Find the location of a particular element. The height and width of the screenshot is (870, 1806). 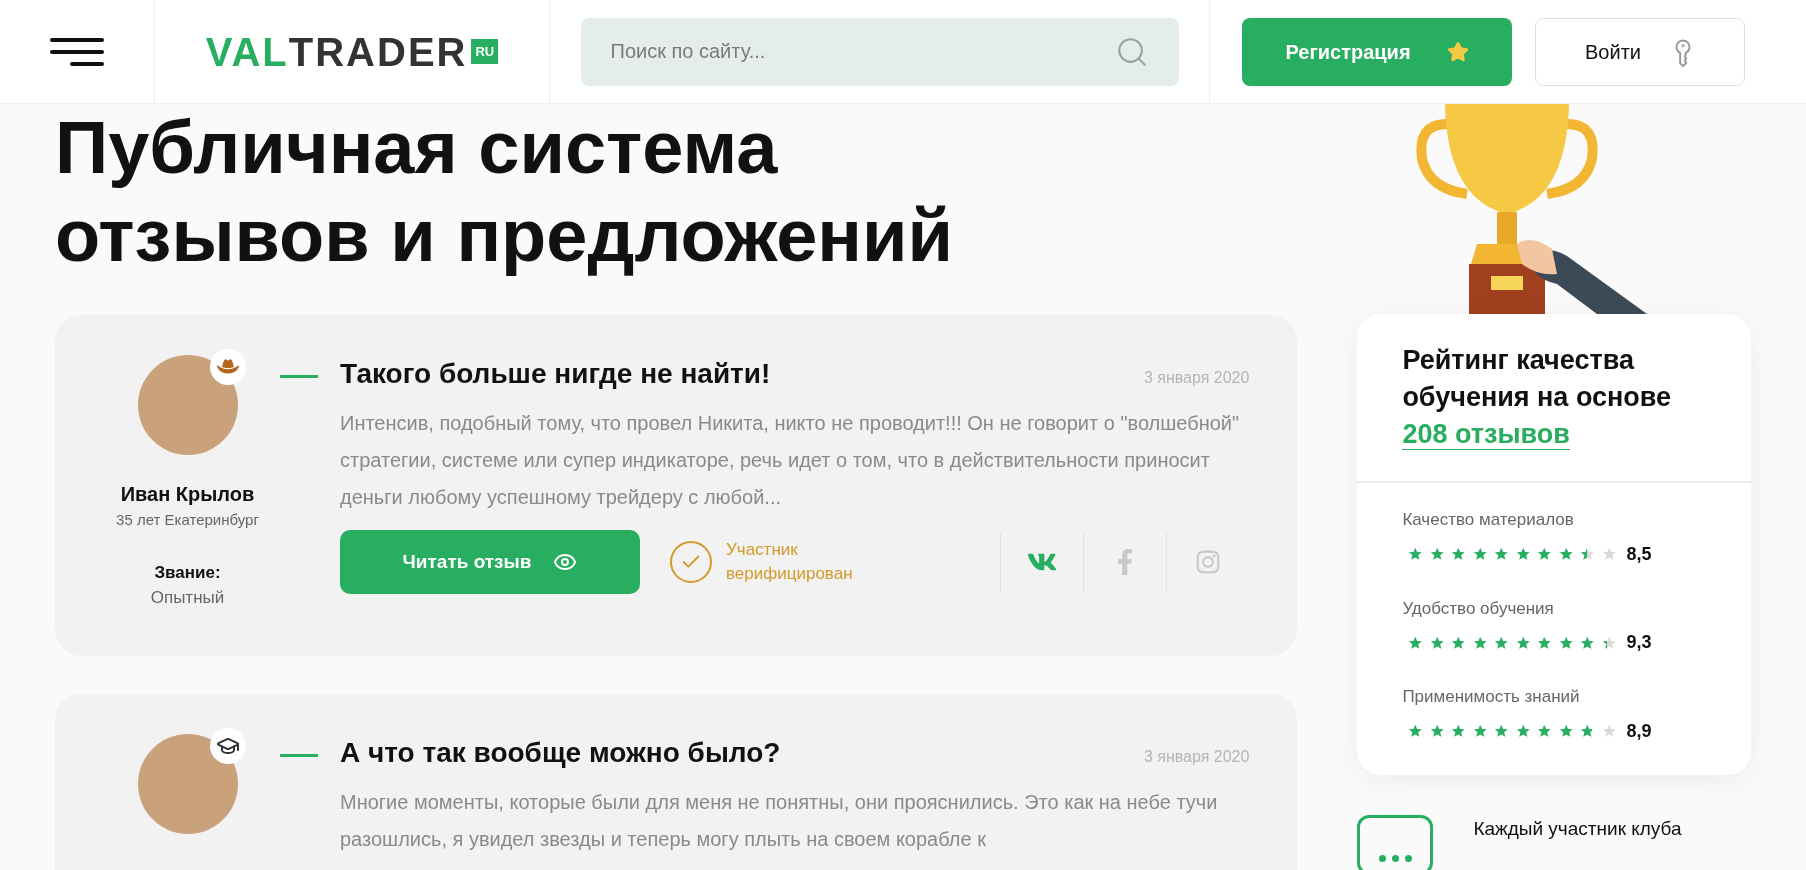

criterion-score: 8,9 is located at coordinates (1639, 731).